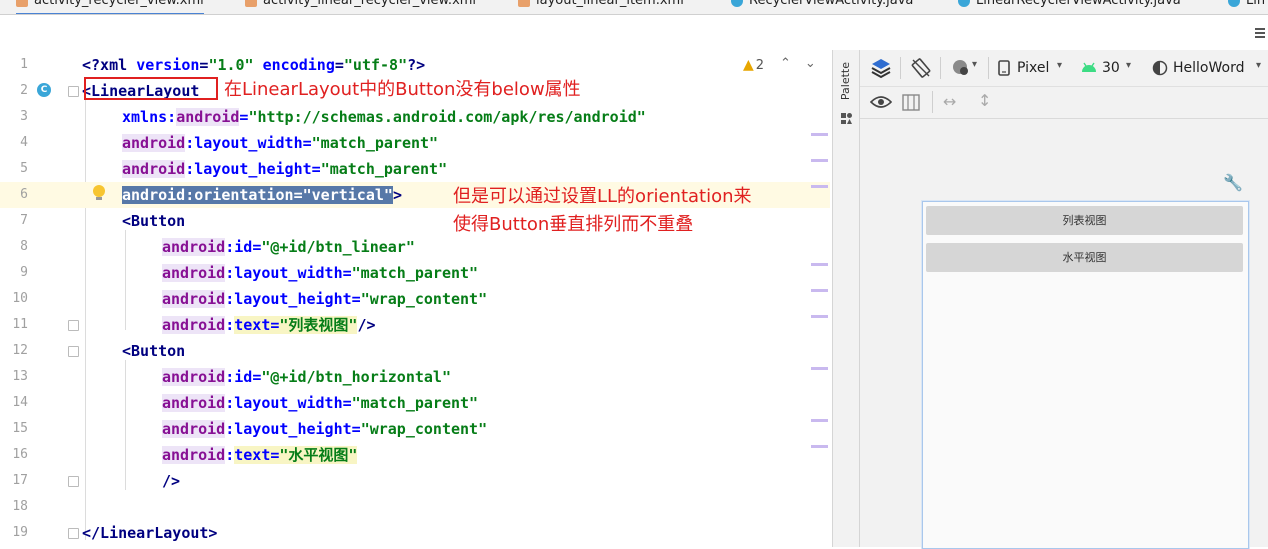 The image size is (1268, 549). I want to click on code-text: android:text="水平视图", so click(260, 455).